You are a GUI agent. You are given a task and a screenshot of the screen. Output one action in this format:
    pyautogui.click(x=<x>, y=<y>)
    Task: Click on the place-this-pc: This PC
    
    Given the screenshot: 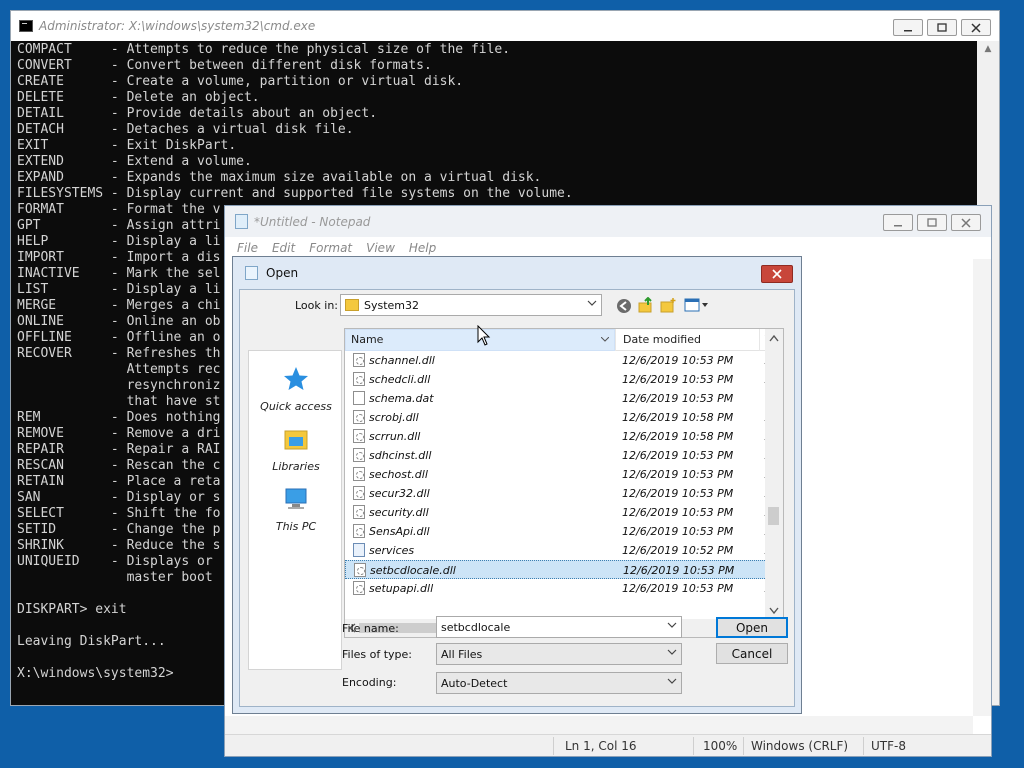 What is the action you would take?
    pyautogui.click(x=296, y=509)
    